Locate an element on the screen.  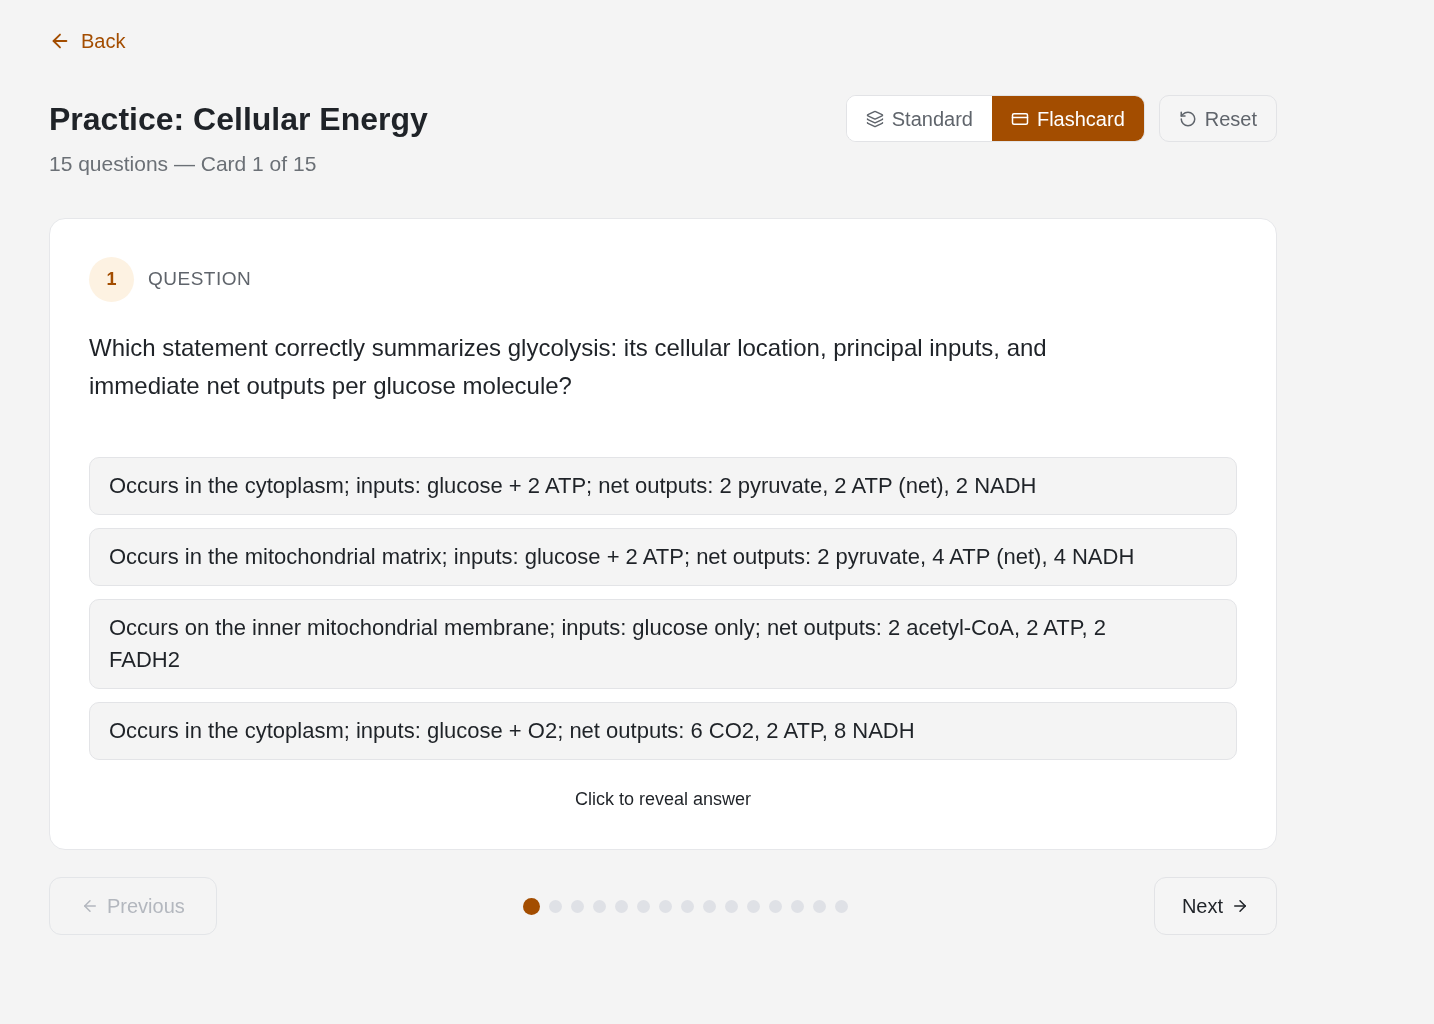
page-title: Practice: Cellular Energy is located at coordinates (238, 119).